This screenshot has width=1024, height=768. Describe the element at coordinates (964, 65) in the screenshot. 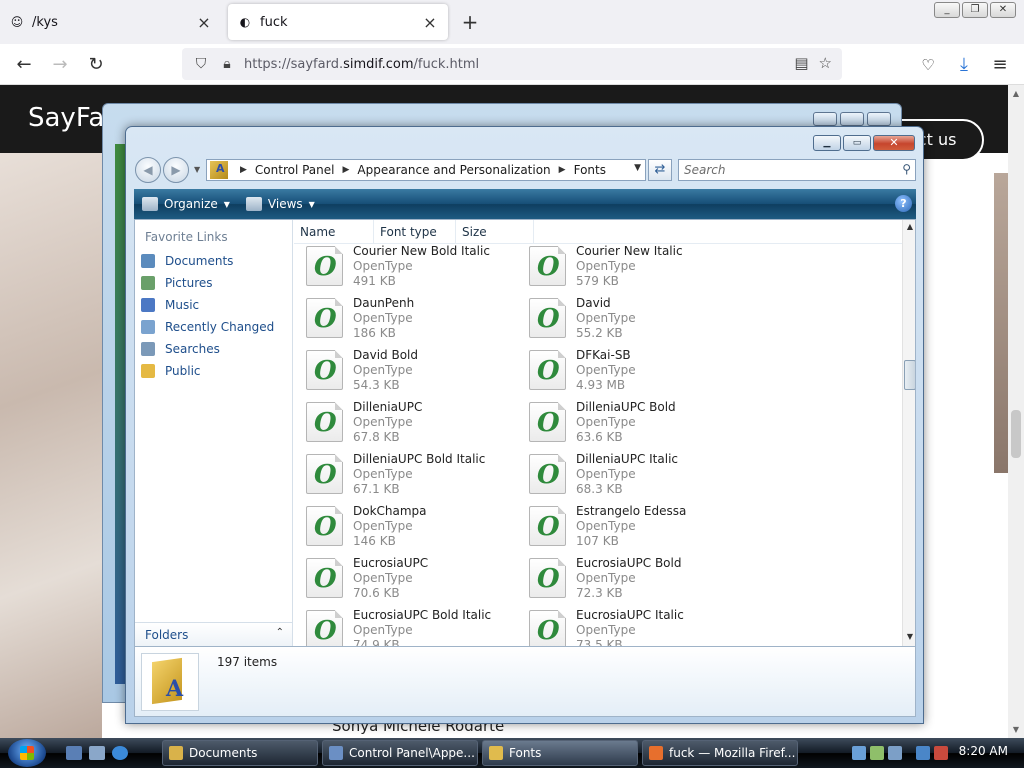

I see `download-icon: ⤓` at that location.